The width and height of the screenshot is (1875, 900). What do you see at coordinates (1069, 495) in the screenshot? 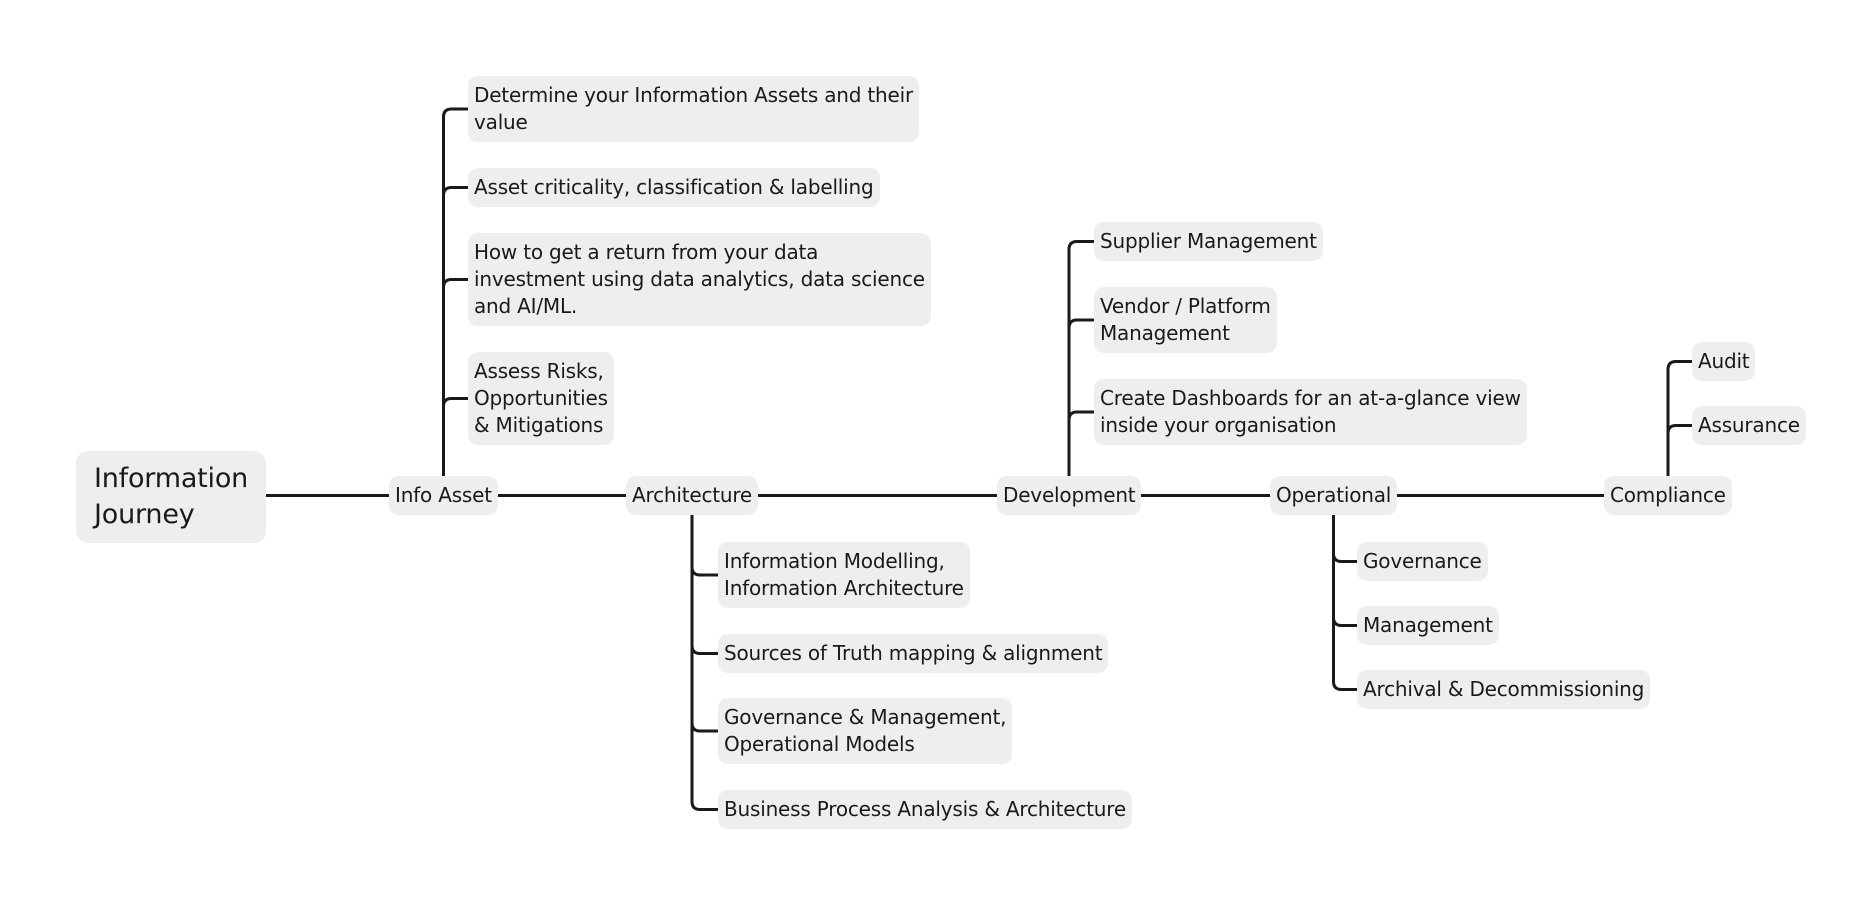
I see `branch-node-development: Development` at bounding box center [1069, 495].